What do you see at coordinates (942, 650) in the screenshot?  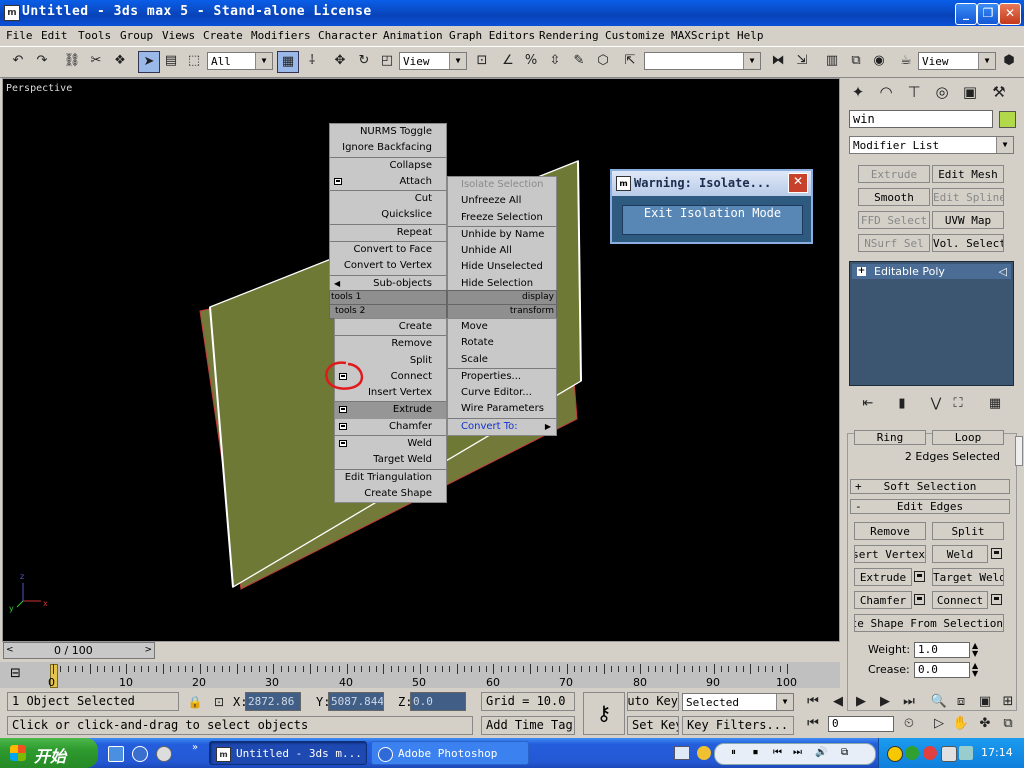 I see `weight-spinner: 1.0` at bounding box center [942, 650].